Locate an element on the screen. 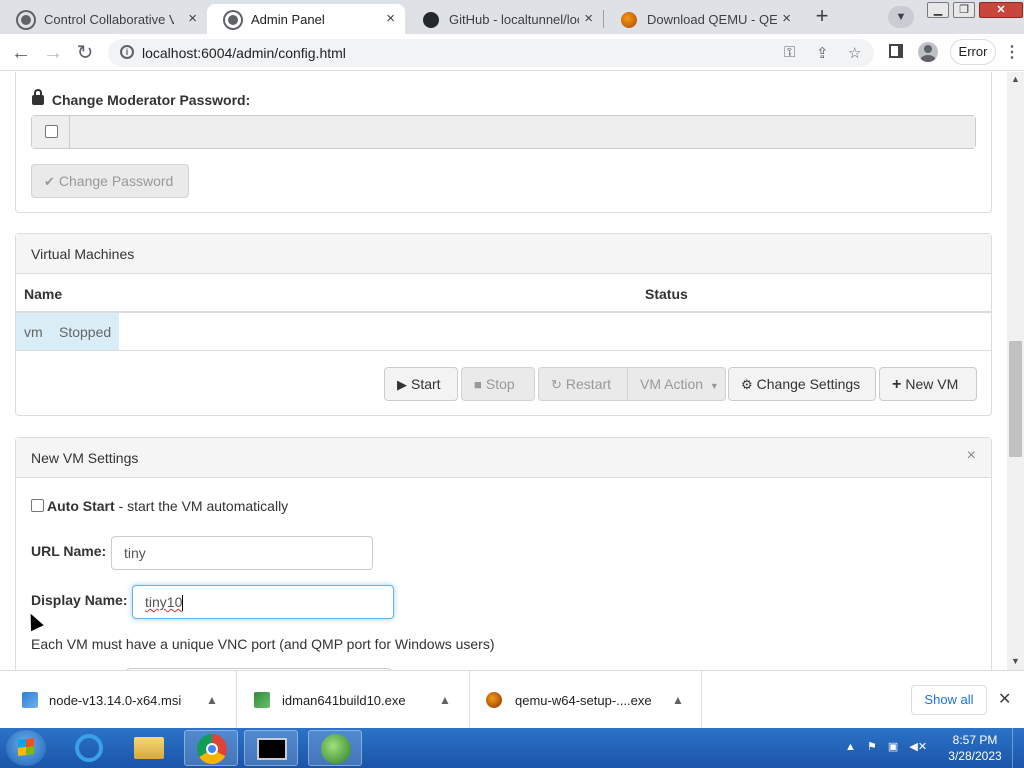 The image size is (1024, 768). minimize-button: ▁ is located at coordinates (938, 10).